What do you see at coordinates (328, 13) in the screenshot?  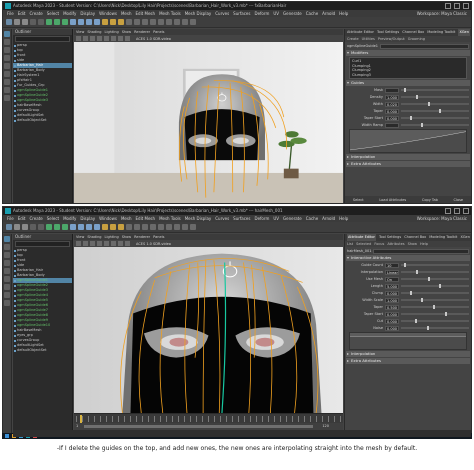 I see `menu-arnold: Arnold` at bounding box center [328, 13].